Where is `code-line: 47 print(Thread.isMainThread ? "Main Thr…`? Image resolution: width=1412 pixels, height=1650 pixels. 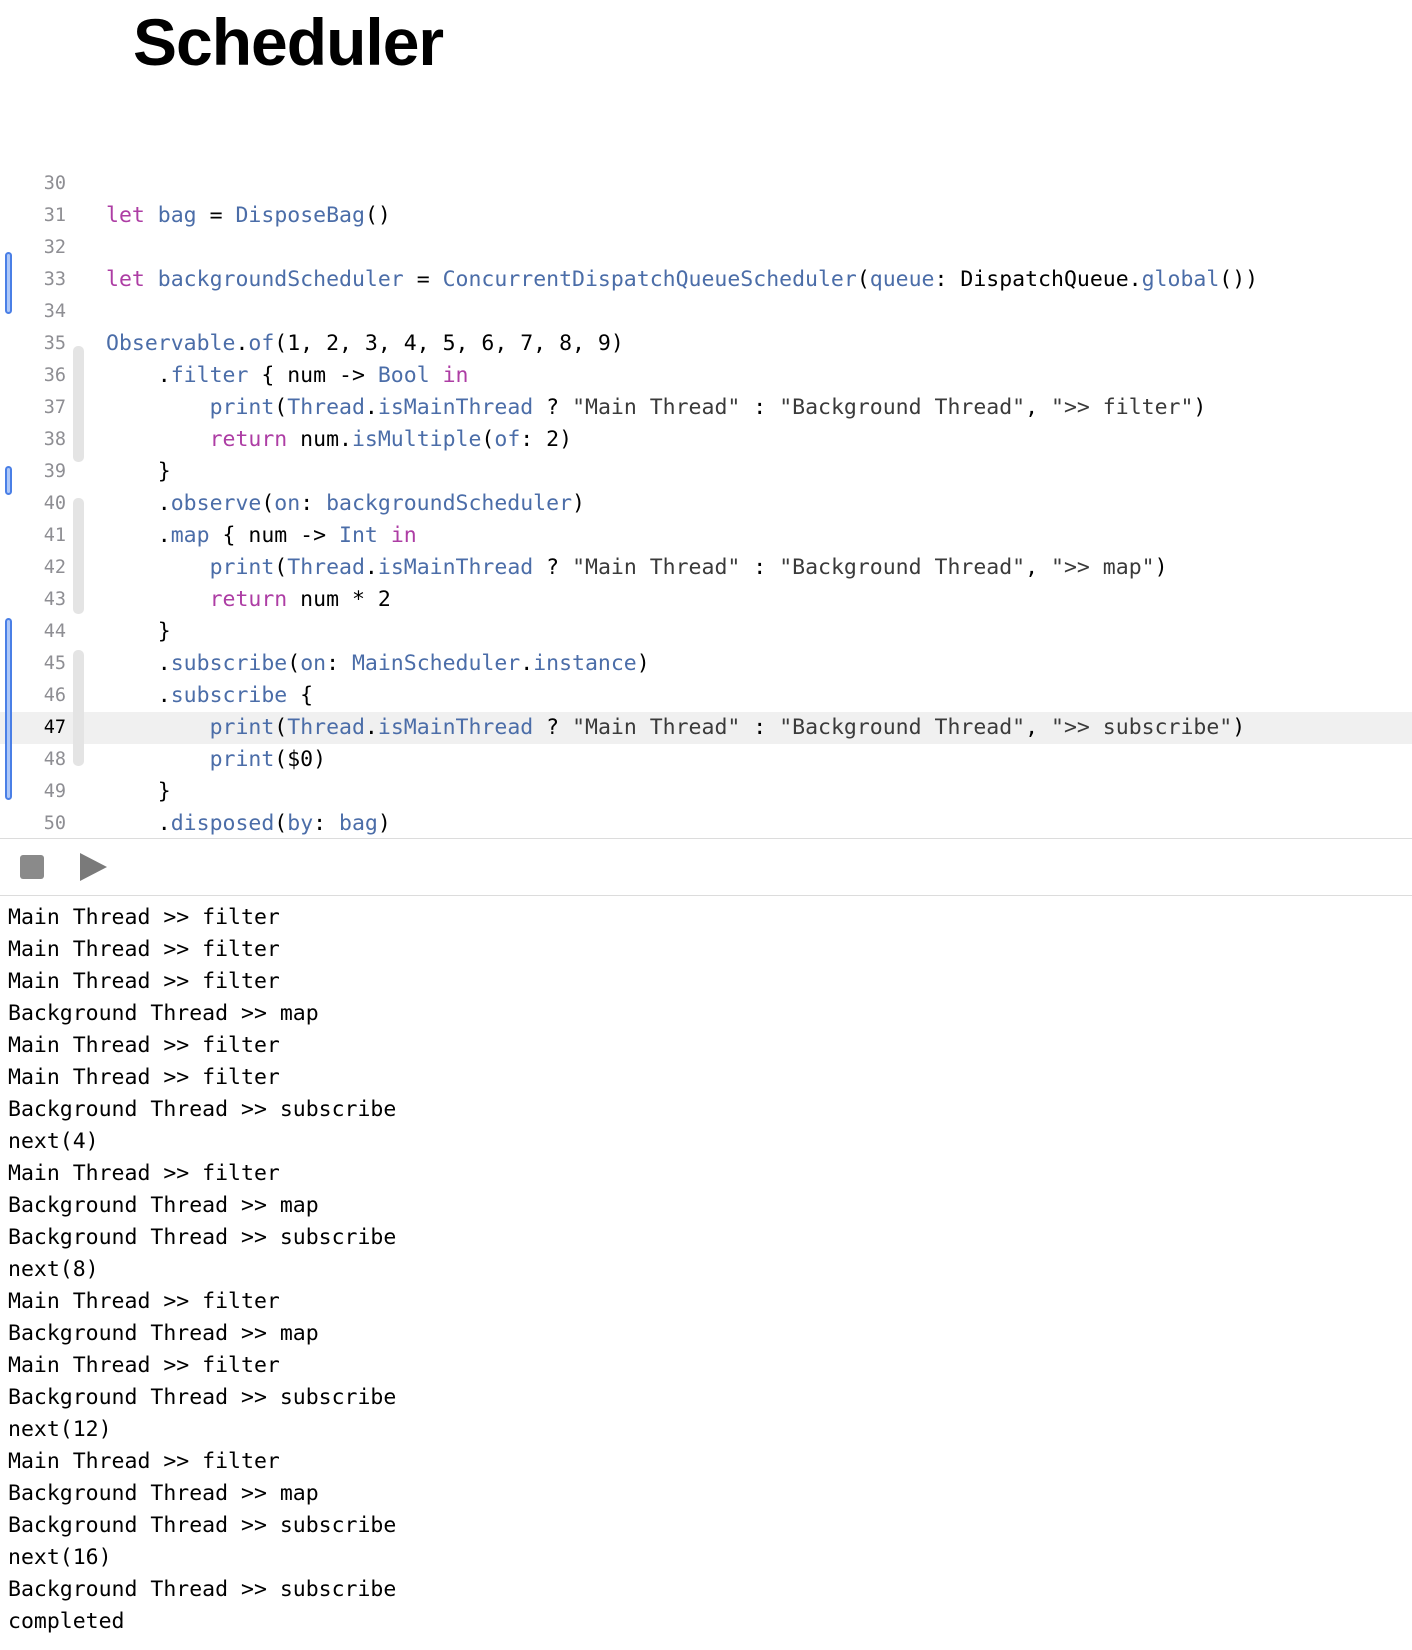 code-line: 47 print(Thread.isMainThread ? "Main Thr… is located at coordinates (706, 728).